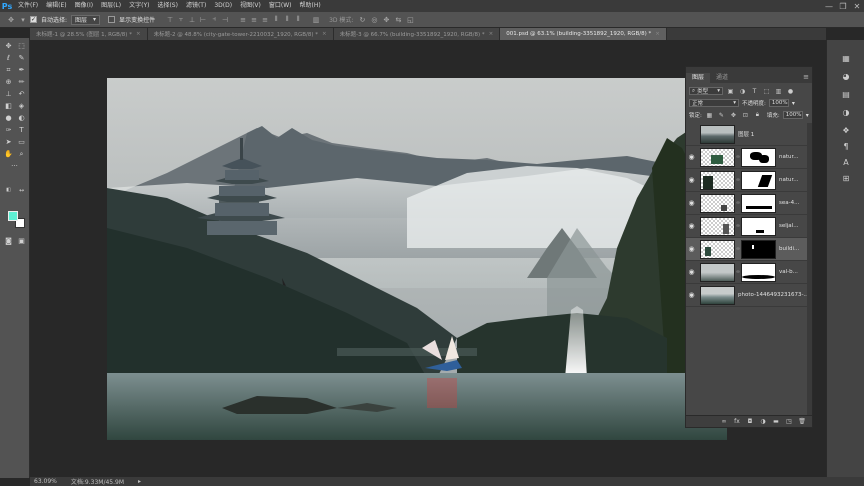 This screenshot has height=486, width=864. Describe the element at coordinates (8, 82) in the screenshot. I see `healing-brush-tool-icon: ⊕` at that location.